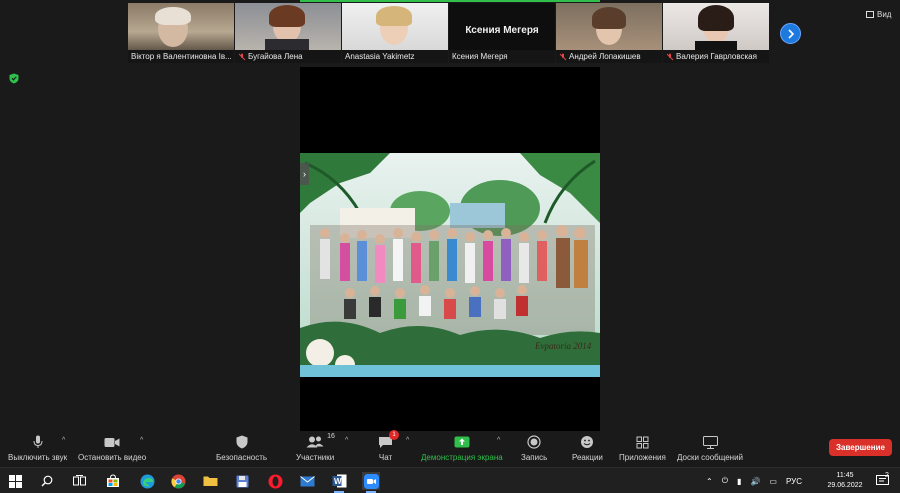  I want to click on participants-count: 16, so click(331, 436).